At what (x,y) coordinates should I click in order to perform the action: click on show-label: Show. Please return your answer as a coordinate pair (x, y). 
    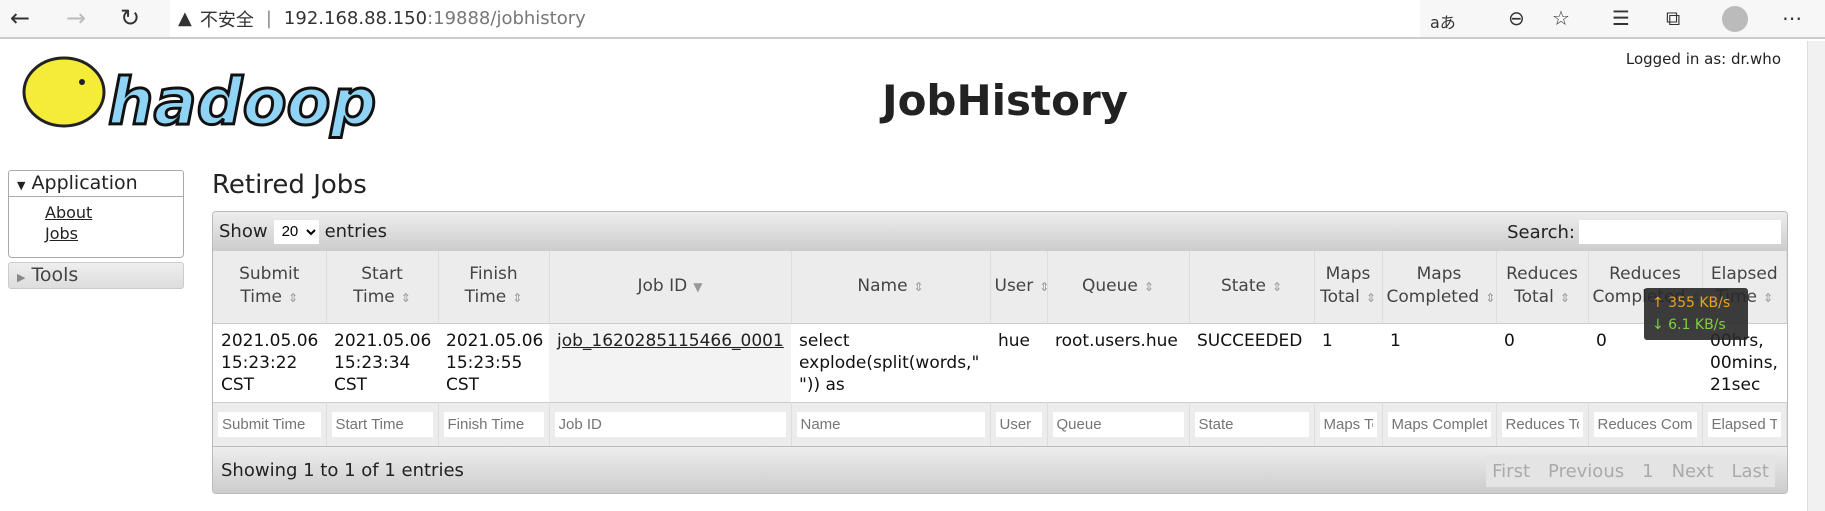
    Looking at the image, I should click on (243, 231).